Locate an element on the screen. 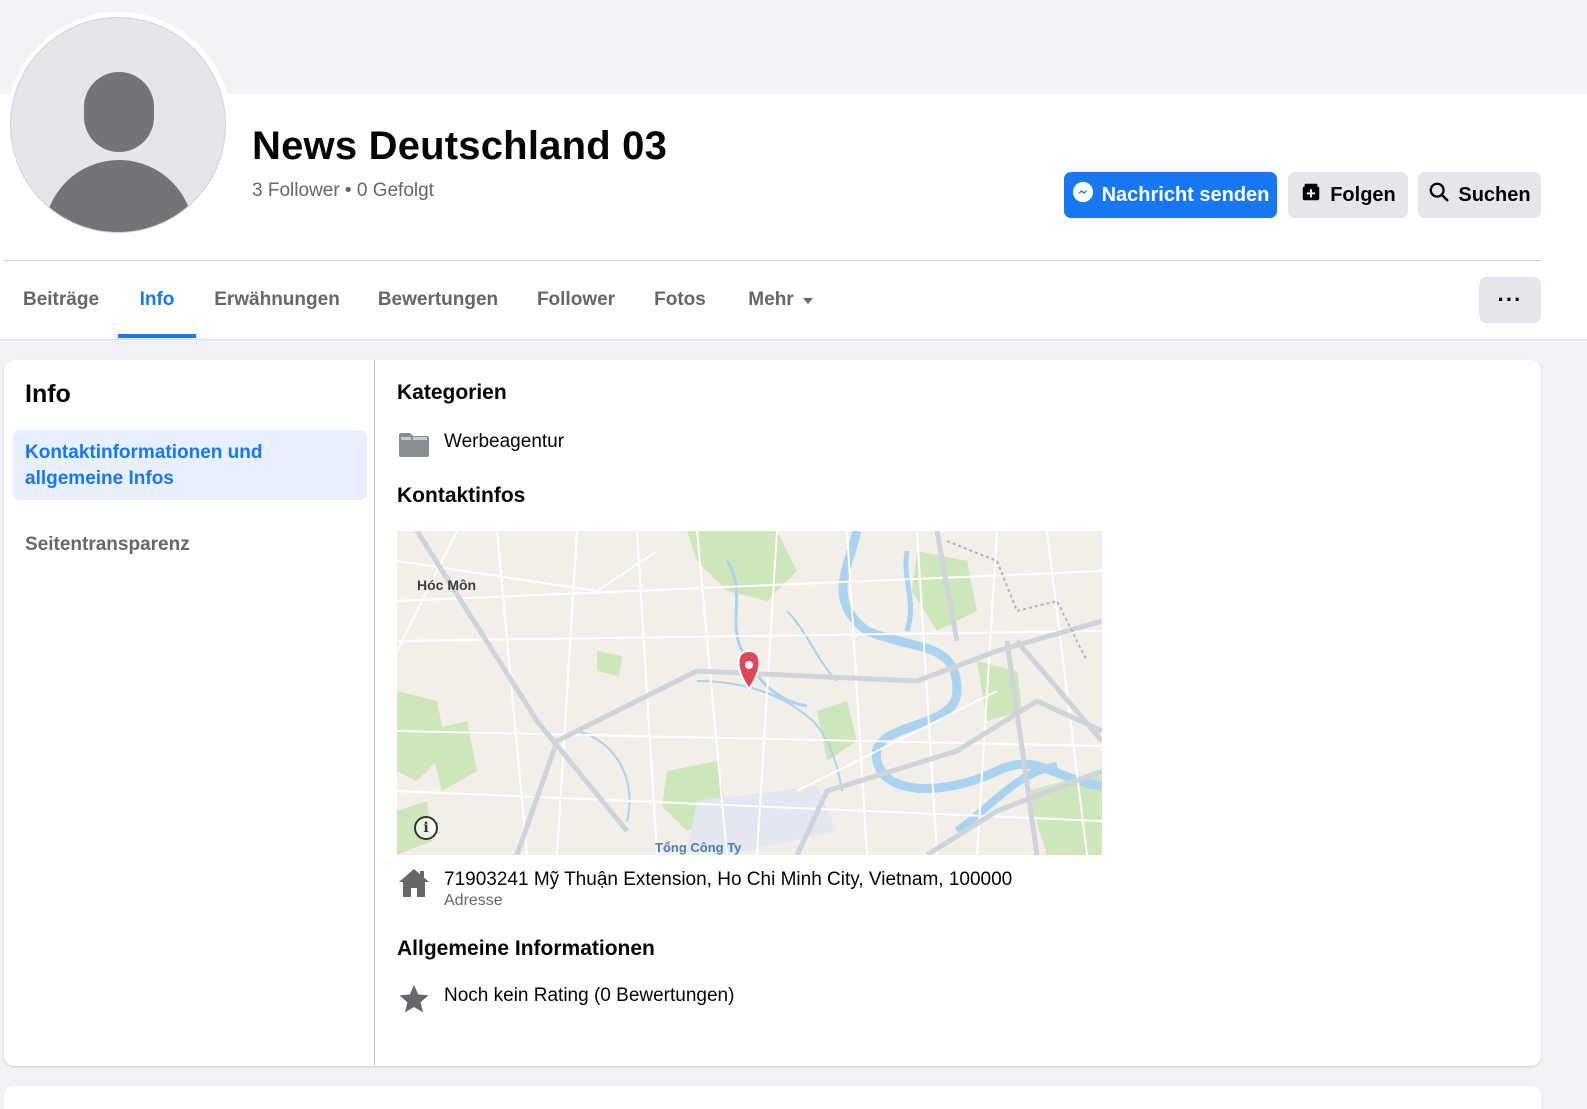 This screenshot has height=1109, width=1587. map-label-hoc-mon: Hóc Môn is located at coordinates (447, 585).